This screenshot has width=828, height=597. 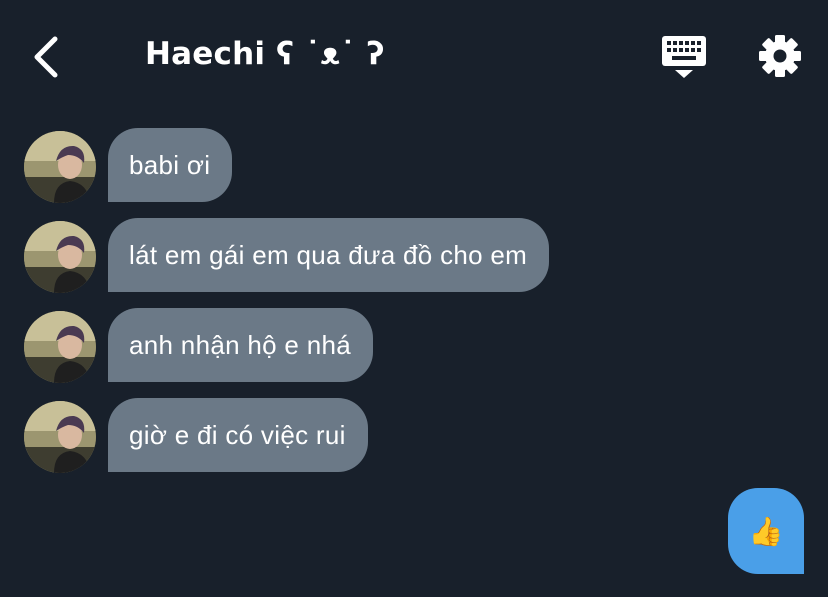 What do you see at coordinates (329, 255) in the screenshot?
I see `message-bubble: lát em gái em qua đưa đồ cho em` at bounding box center [329, 255].